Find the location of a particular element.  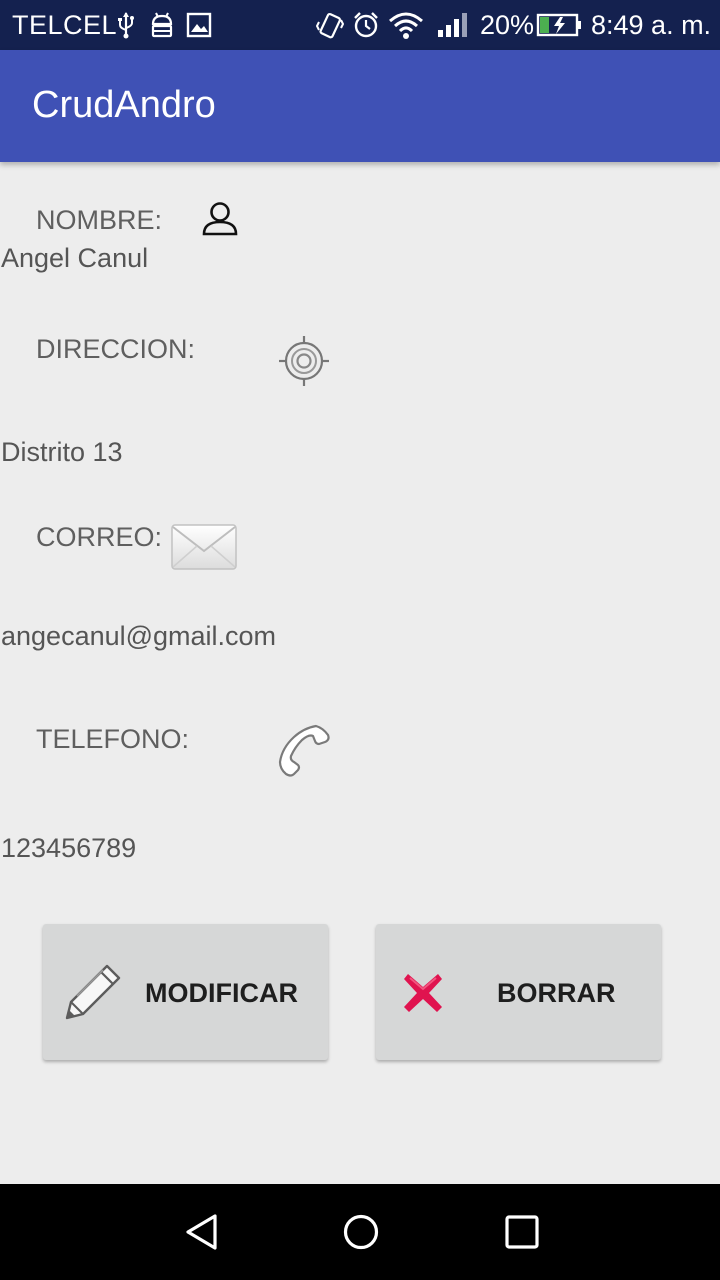

app-title: CrudAndro is located at coordinates (124, 105).